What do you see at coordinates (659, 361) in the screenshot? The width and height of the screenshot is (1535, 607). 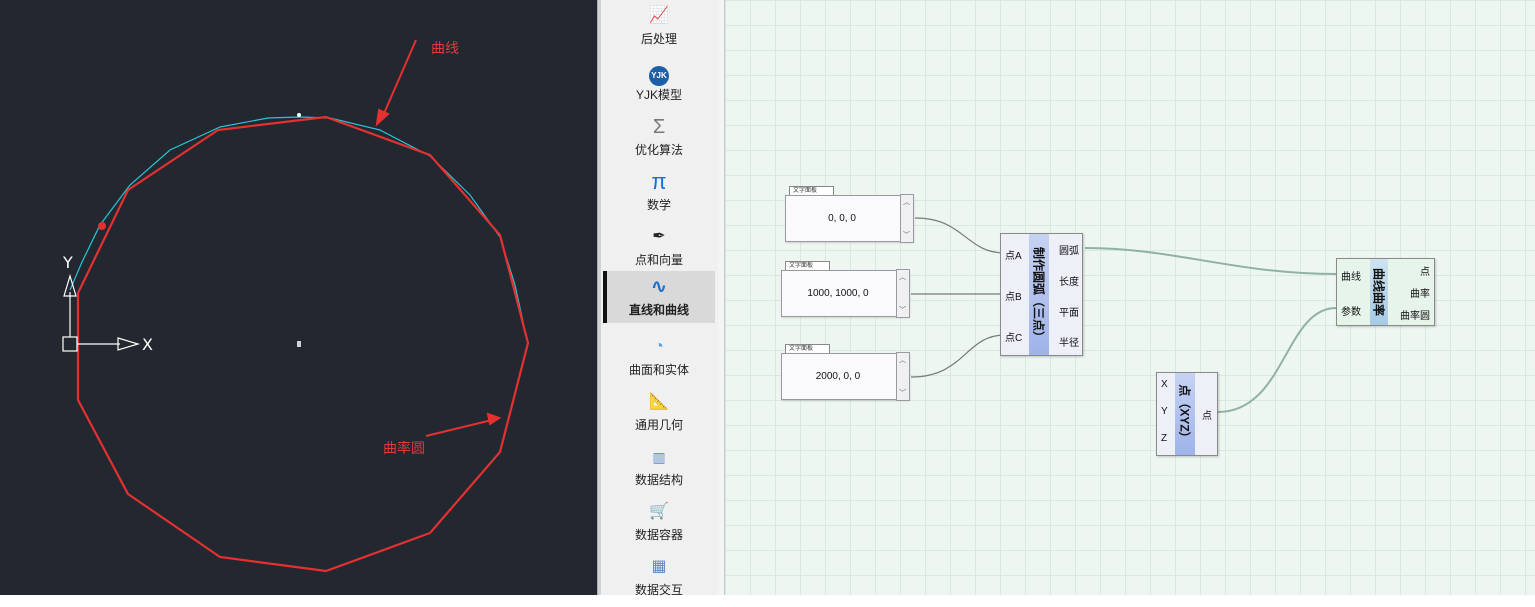 I see `palette-item-surface-solid: ◔ 曲面和实体` at bounding box center [659, 361].